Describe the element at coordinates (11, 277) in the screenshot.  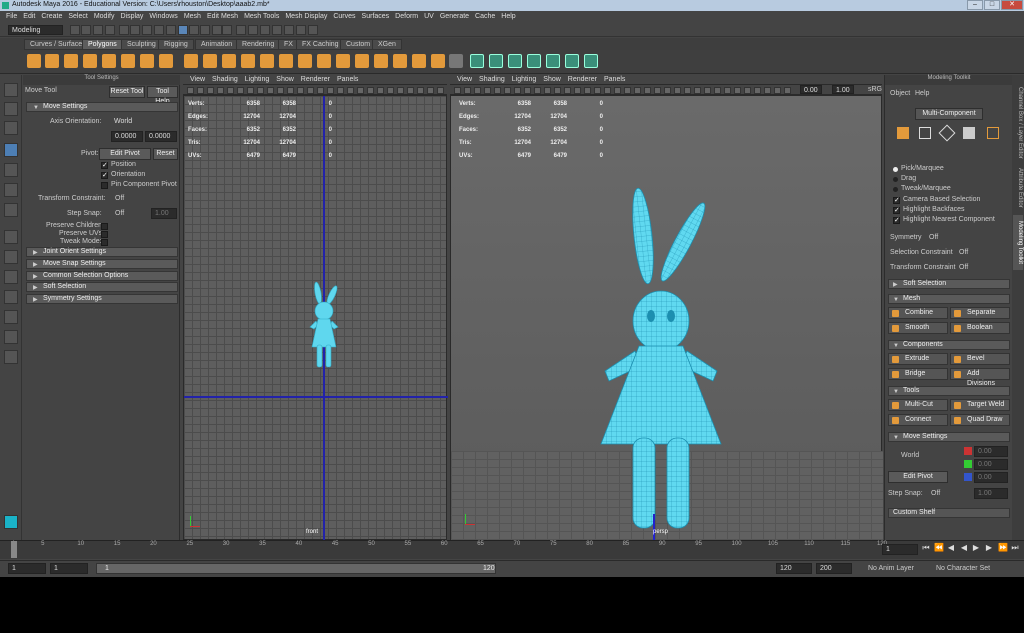
I see `two-view-icon` at that location.